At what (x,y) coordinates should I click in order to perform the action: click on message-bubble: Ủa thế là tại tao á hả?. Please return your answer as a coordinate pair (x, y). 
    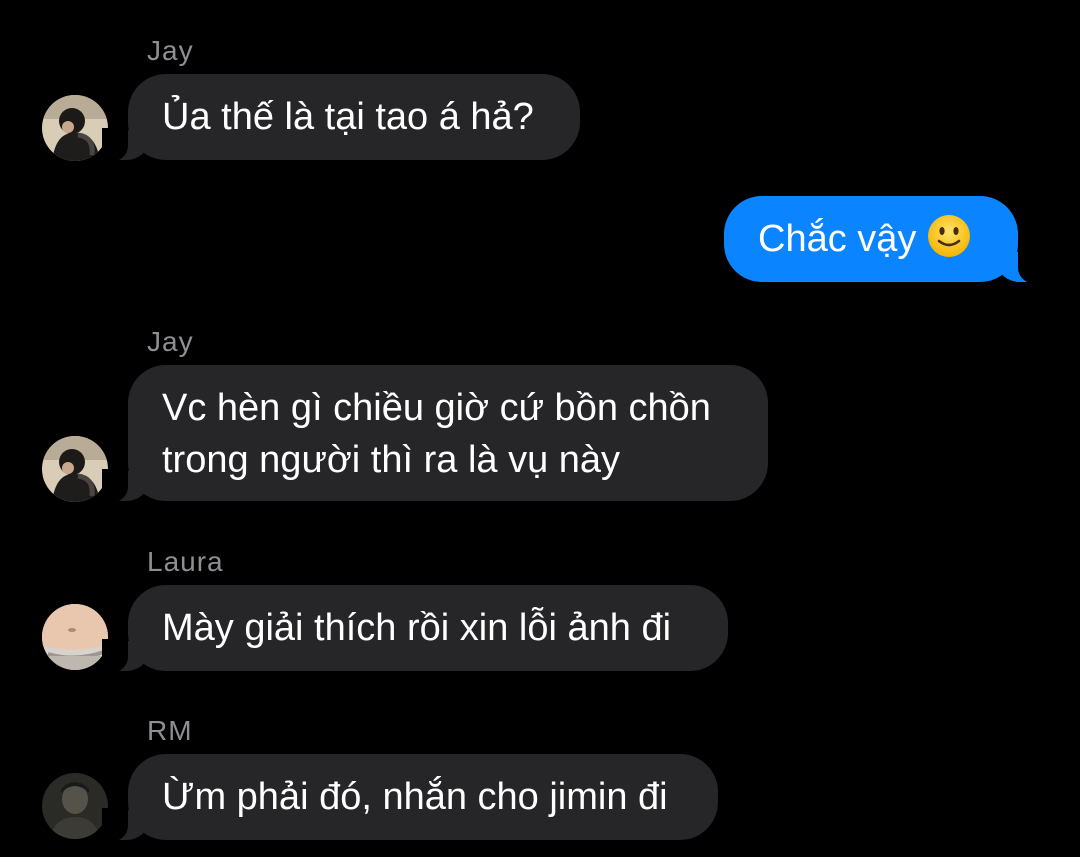
    Looking at the image, I should click on (341, 118).